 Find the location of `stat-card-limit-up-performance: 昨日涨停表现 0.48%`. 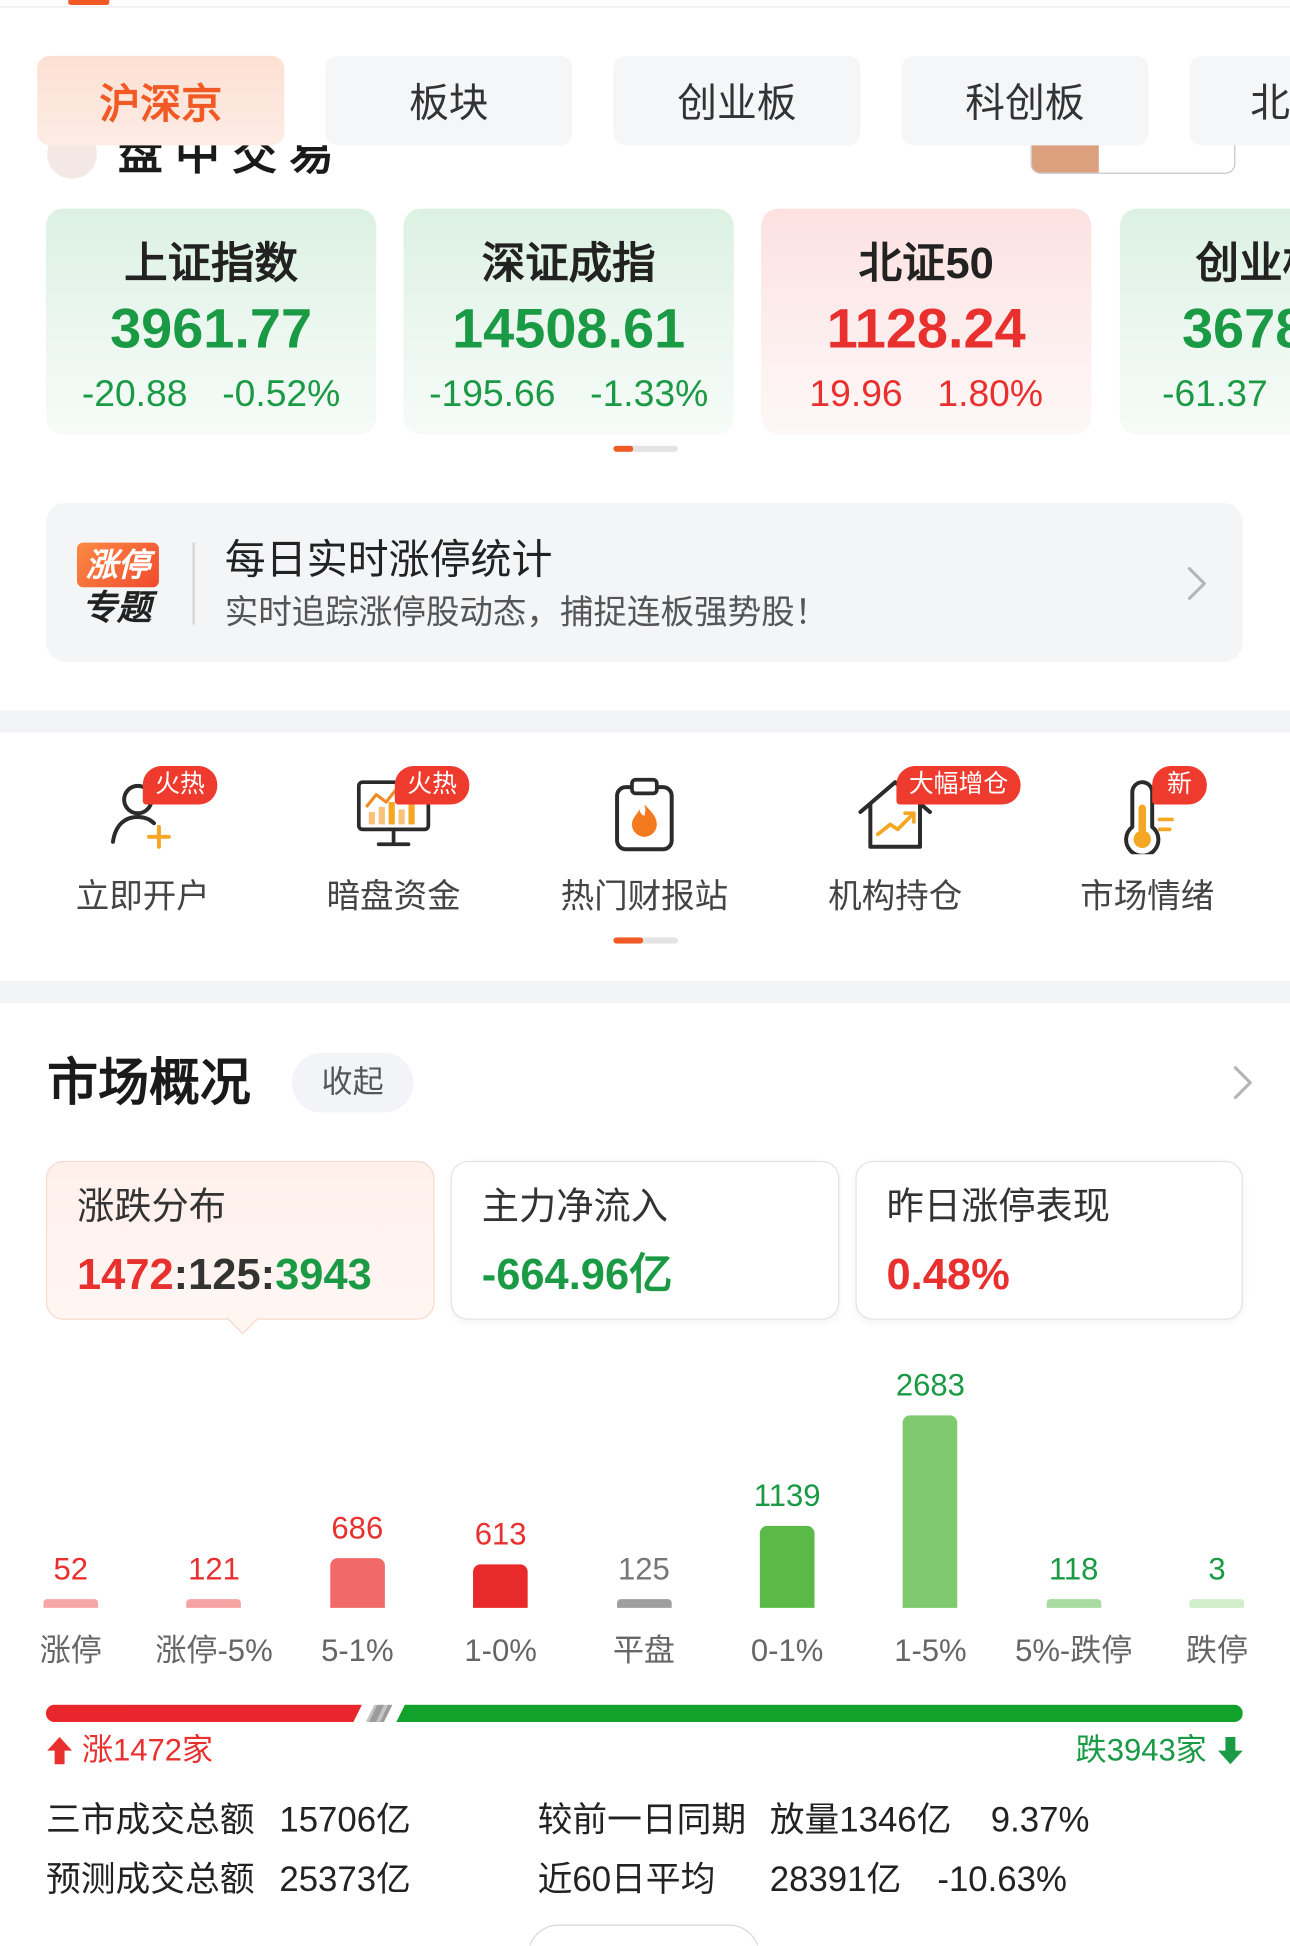

stat-card-limit-up-performance: 昨日涨停表现 0.48% is located at coordinates (1049, 1240).